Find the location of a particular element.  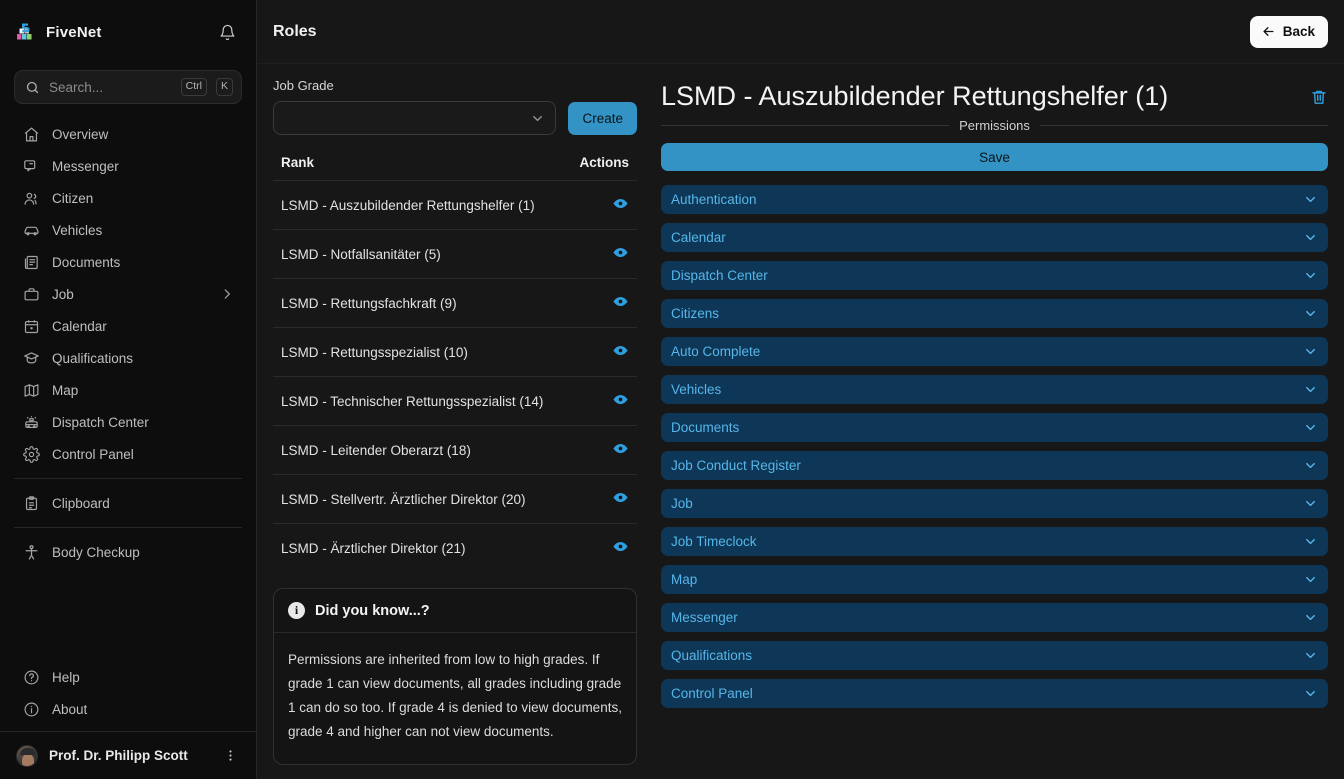

sidebar-item-map: Map is located at coordinates (128, 390).